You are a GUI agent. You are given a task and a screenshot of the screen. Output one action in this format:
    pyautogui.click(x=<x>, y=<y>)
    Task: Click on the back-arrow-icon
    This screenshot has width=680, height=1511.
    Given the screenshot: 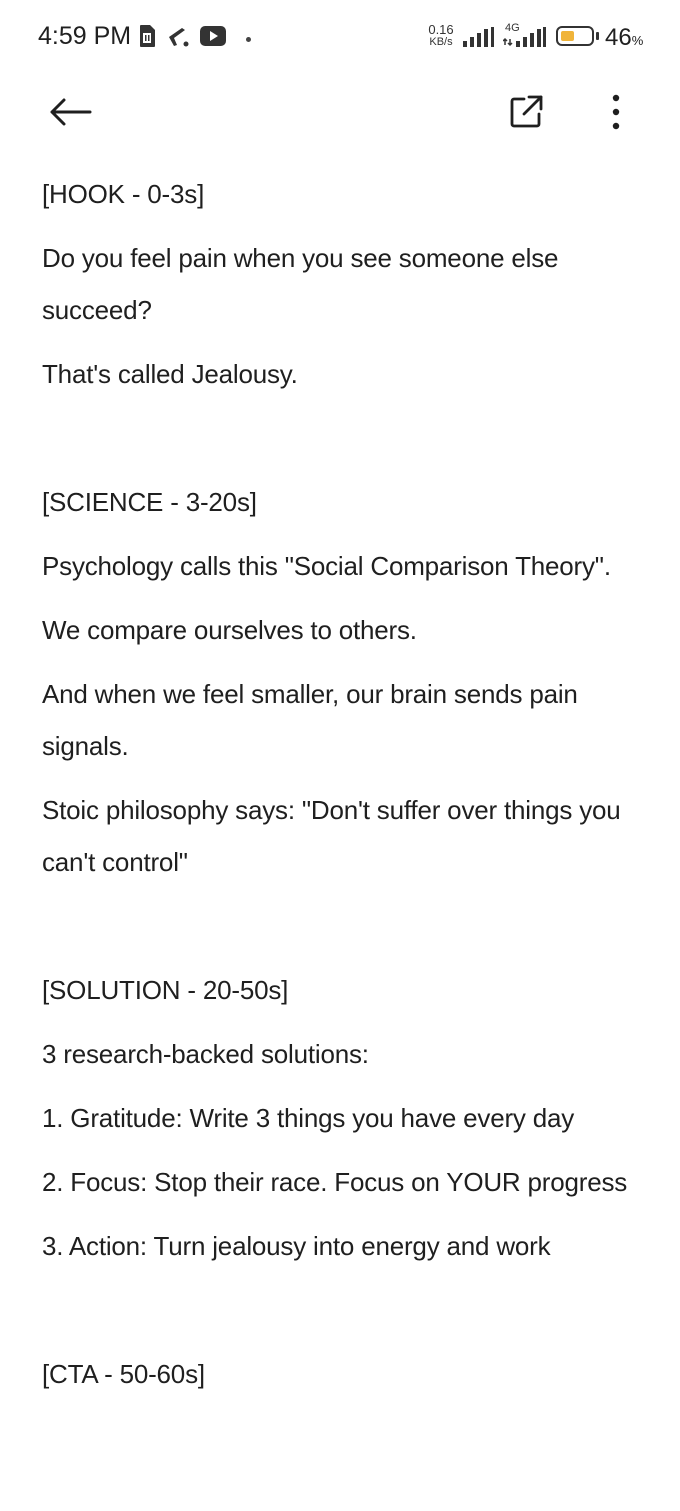 What is the action you would take?
    pyautogui.click(x=70, y=114)
    